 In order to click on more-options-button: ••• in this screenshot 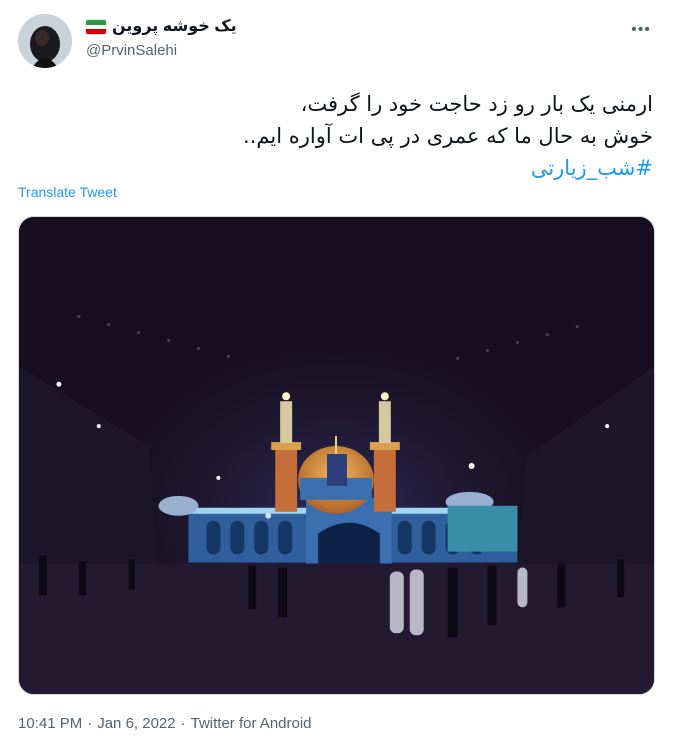, I will do `click(641, 30)`.